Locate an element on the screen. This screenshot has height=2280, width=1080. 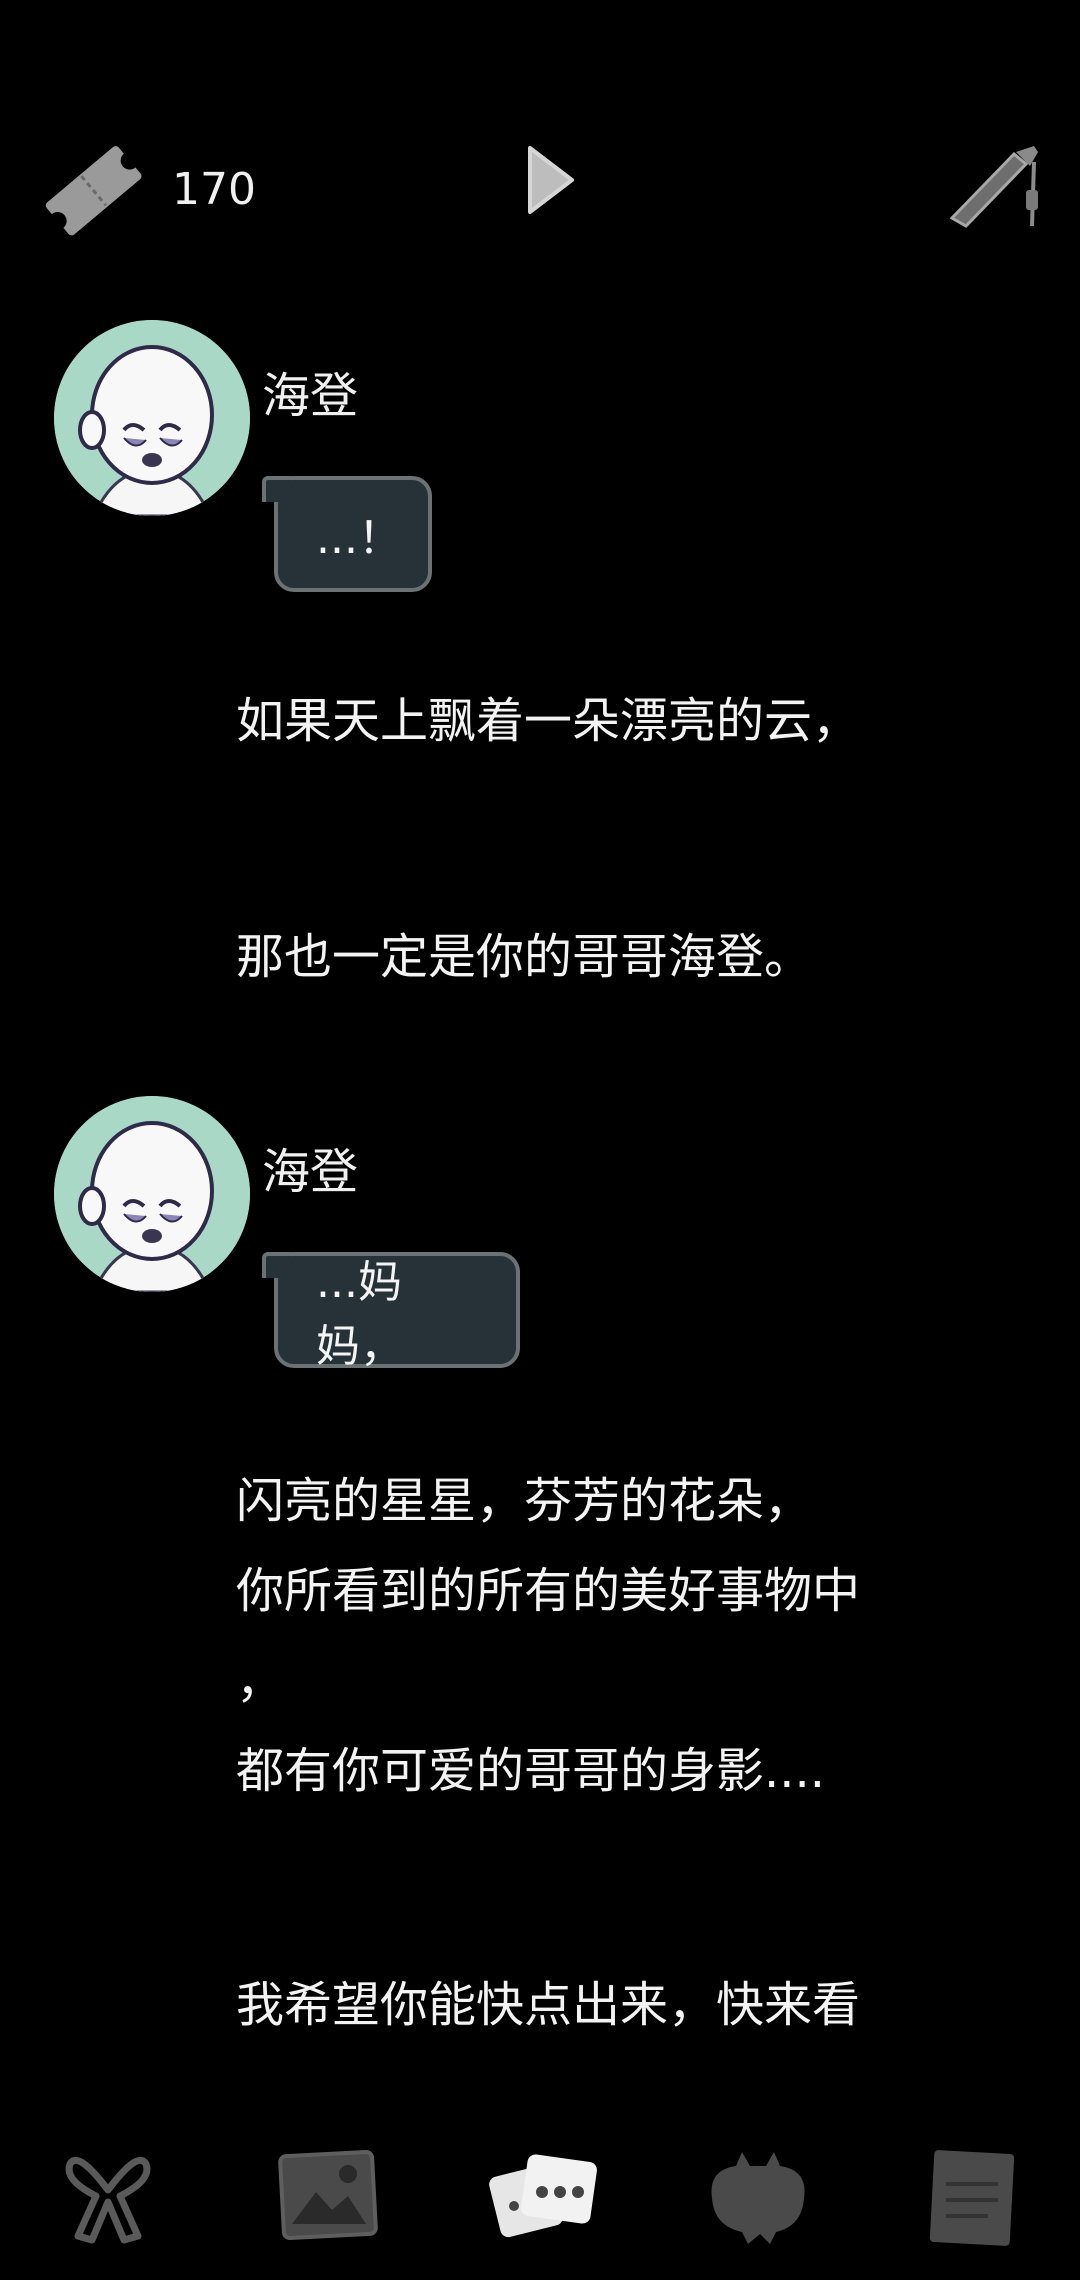
pen-icon is located at coordinates (994, 190).